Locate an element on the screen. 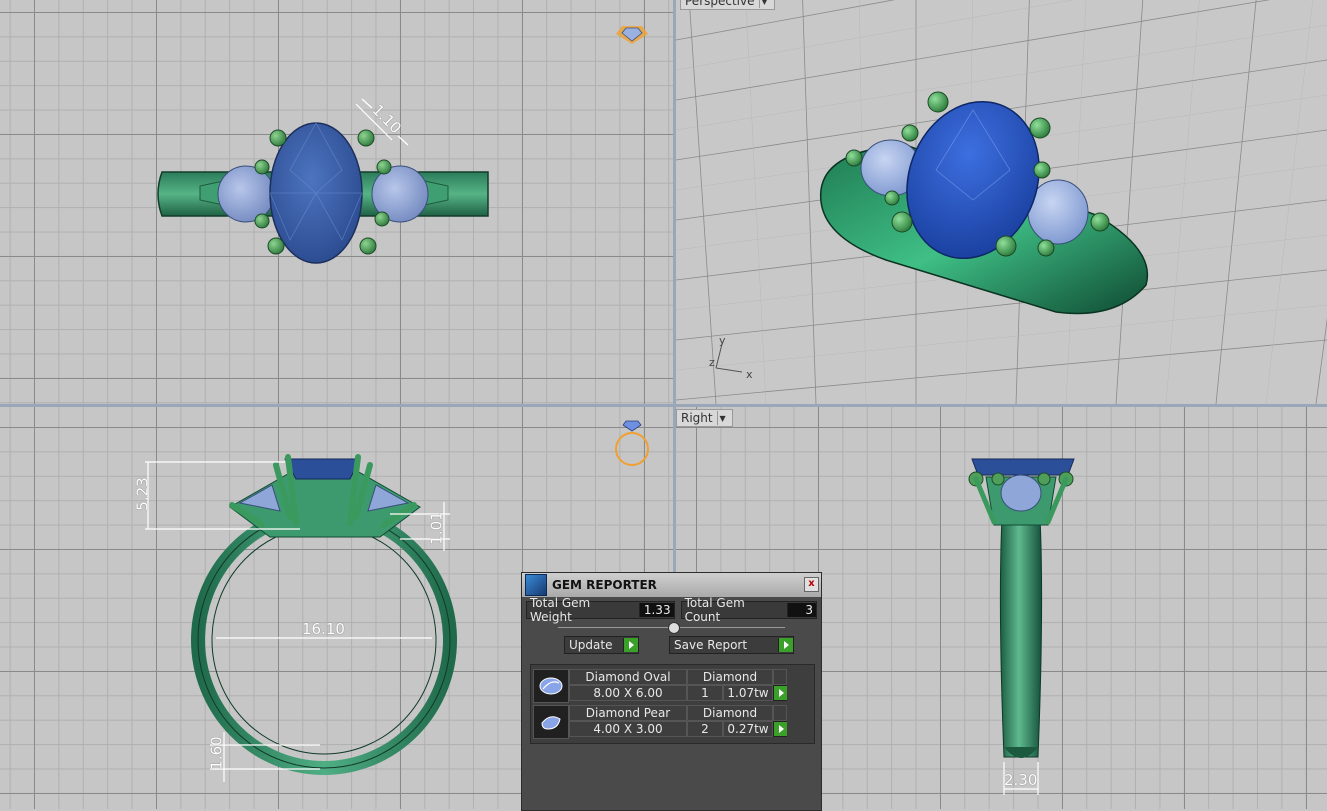 The image size is (1327, 811). update-button: Update is located at coordinates (601, 645).